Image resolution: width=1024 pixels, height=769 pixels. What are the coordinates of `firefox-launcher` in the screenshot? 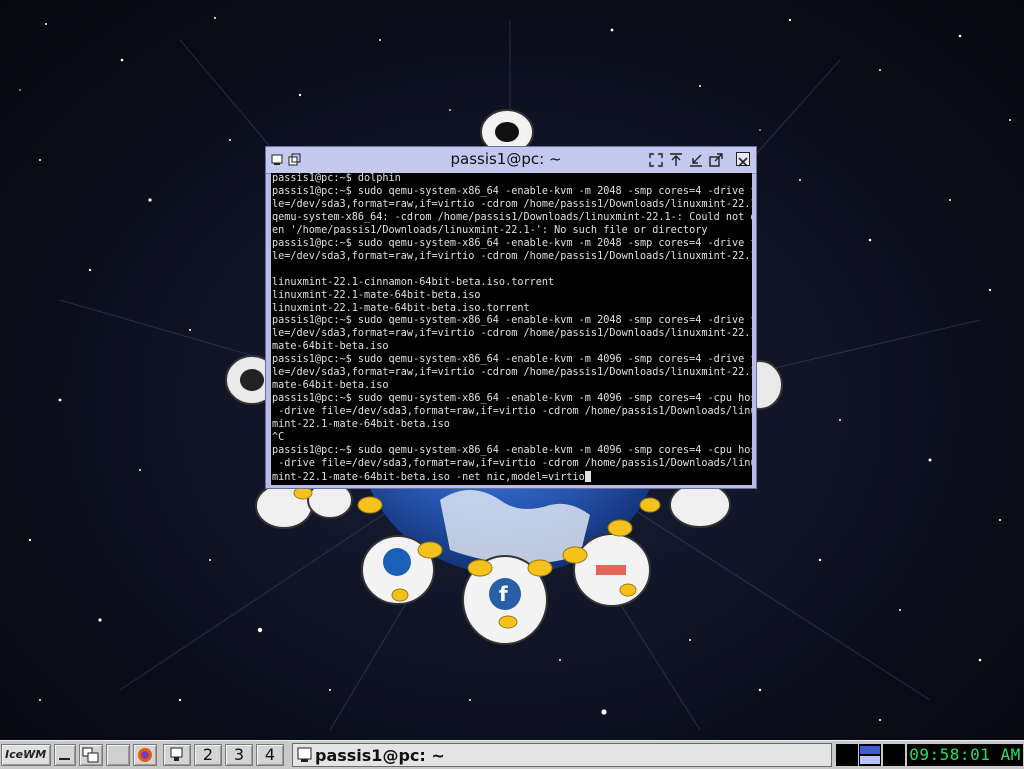 It's located at (145, 755).